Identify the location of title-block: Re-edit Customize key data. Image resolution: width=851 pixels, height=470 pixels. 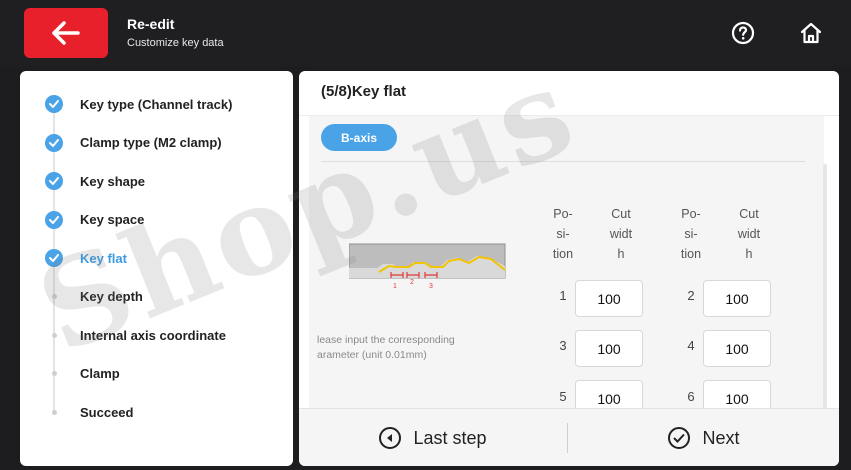
(175, 33).